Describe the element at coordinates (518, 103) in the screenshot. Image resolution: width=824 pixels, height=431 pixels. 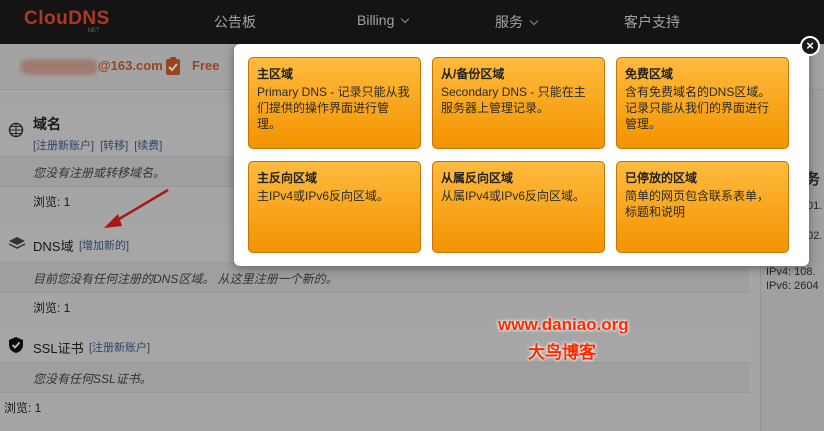
I see `card-slave-zone: 从/备份区域 Secondary DNS - 只能在主服务器上管理记录。` at that location.